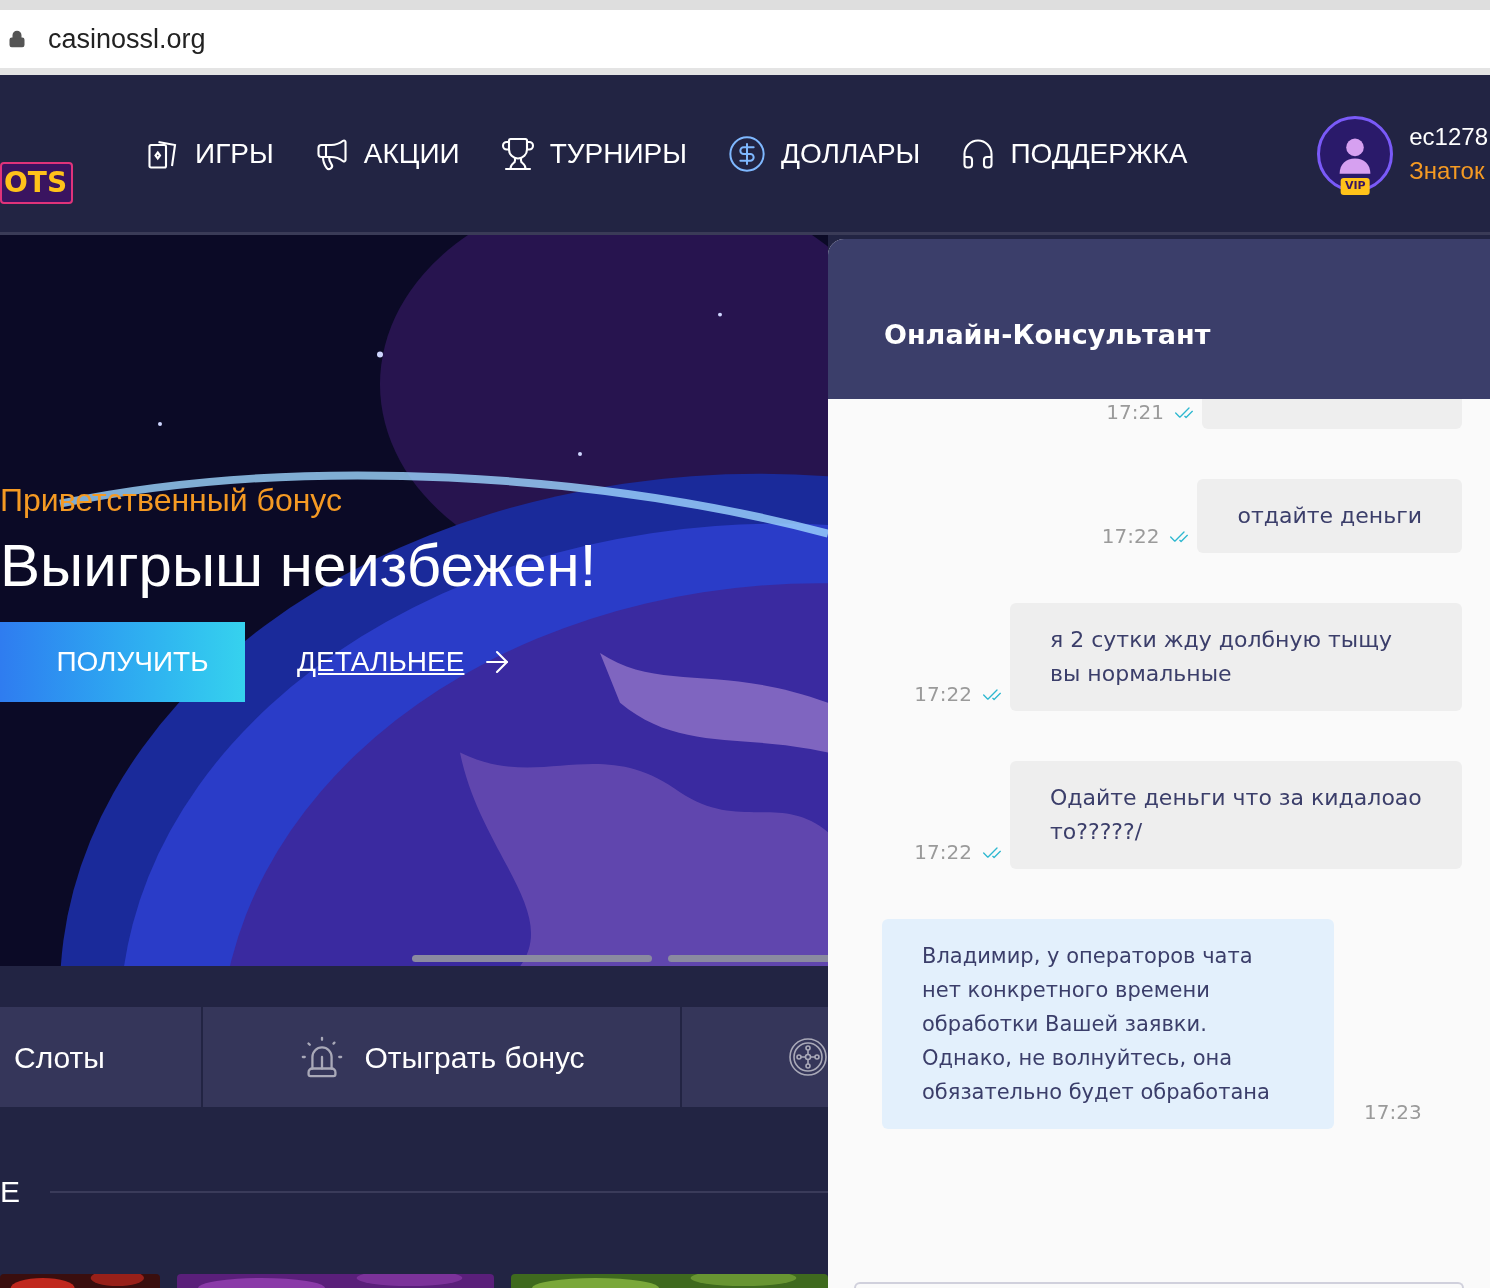 This screenshot has width=1490, height=1288. Describe the element at coordinates (1329, 515) in the screenshot. I see `message-text: отдайте деньги` at that location.